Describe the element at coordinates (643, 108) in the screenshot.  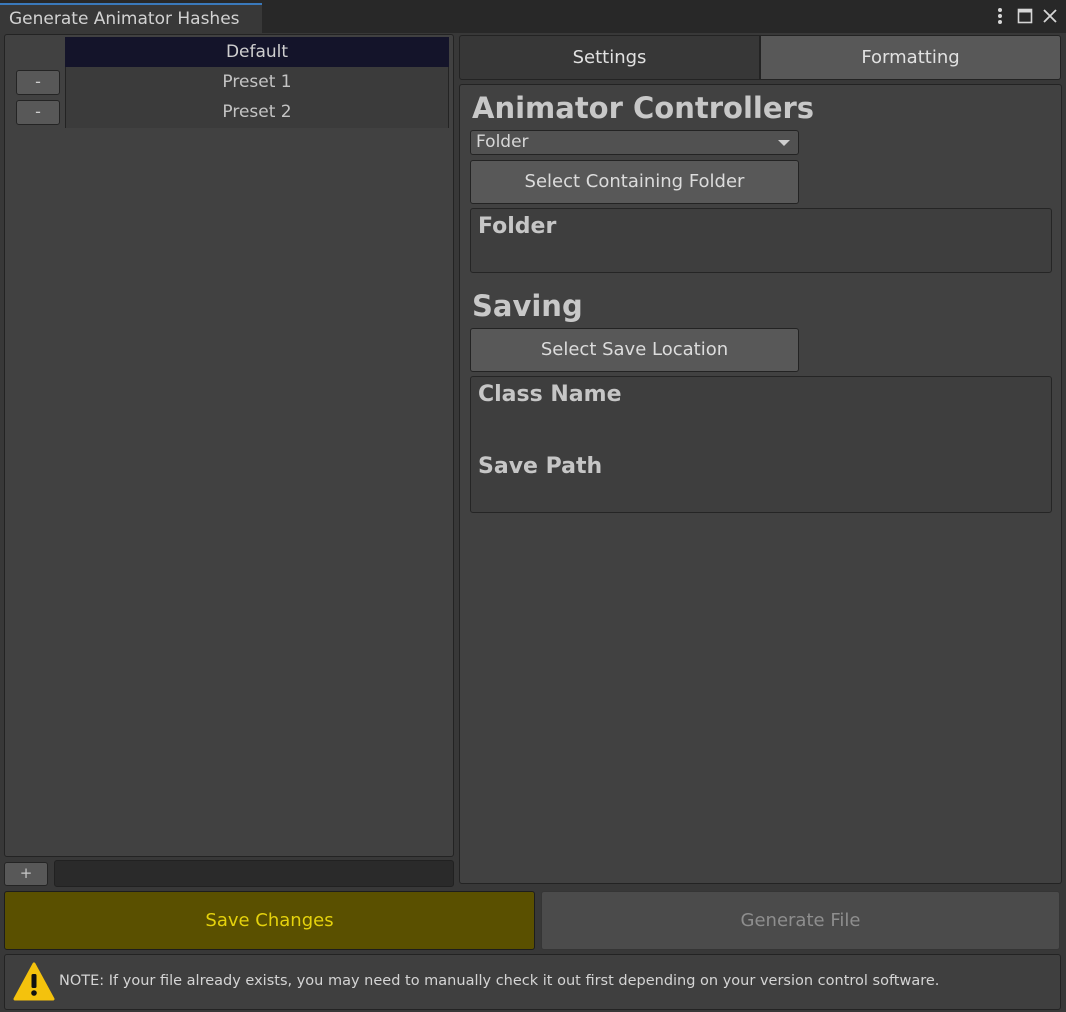
I see `animator-controllers-heading: Animator Controllers` at that location.